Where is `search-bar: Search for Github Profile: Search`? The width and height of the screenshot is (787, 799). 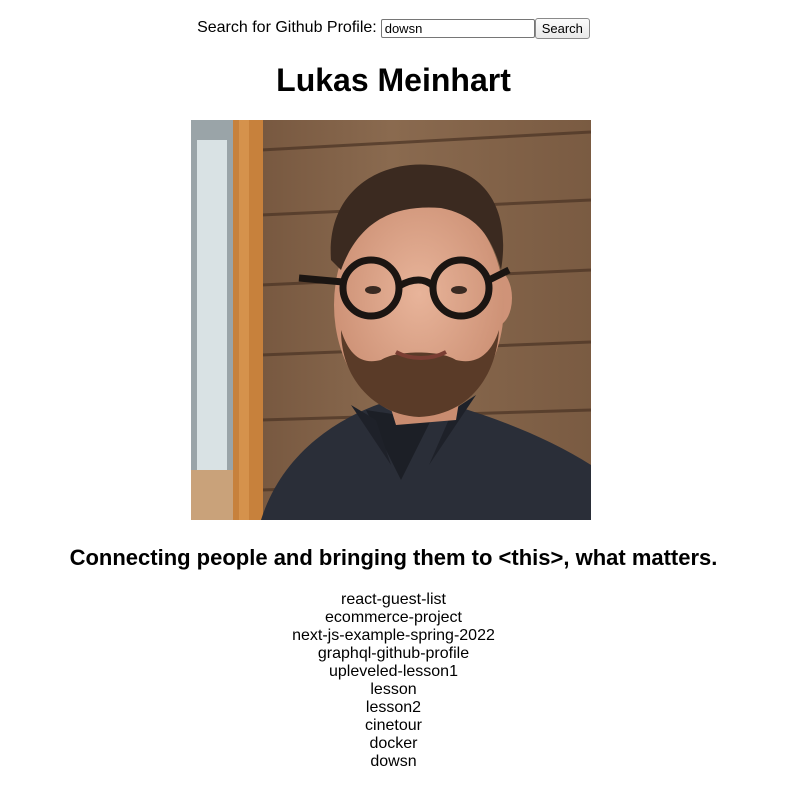 search-bar: Search for Github Profile: Search is located at coordinates (393, 28).